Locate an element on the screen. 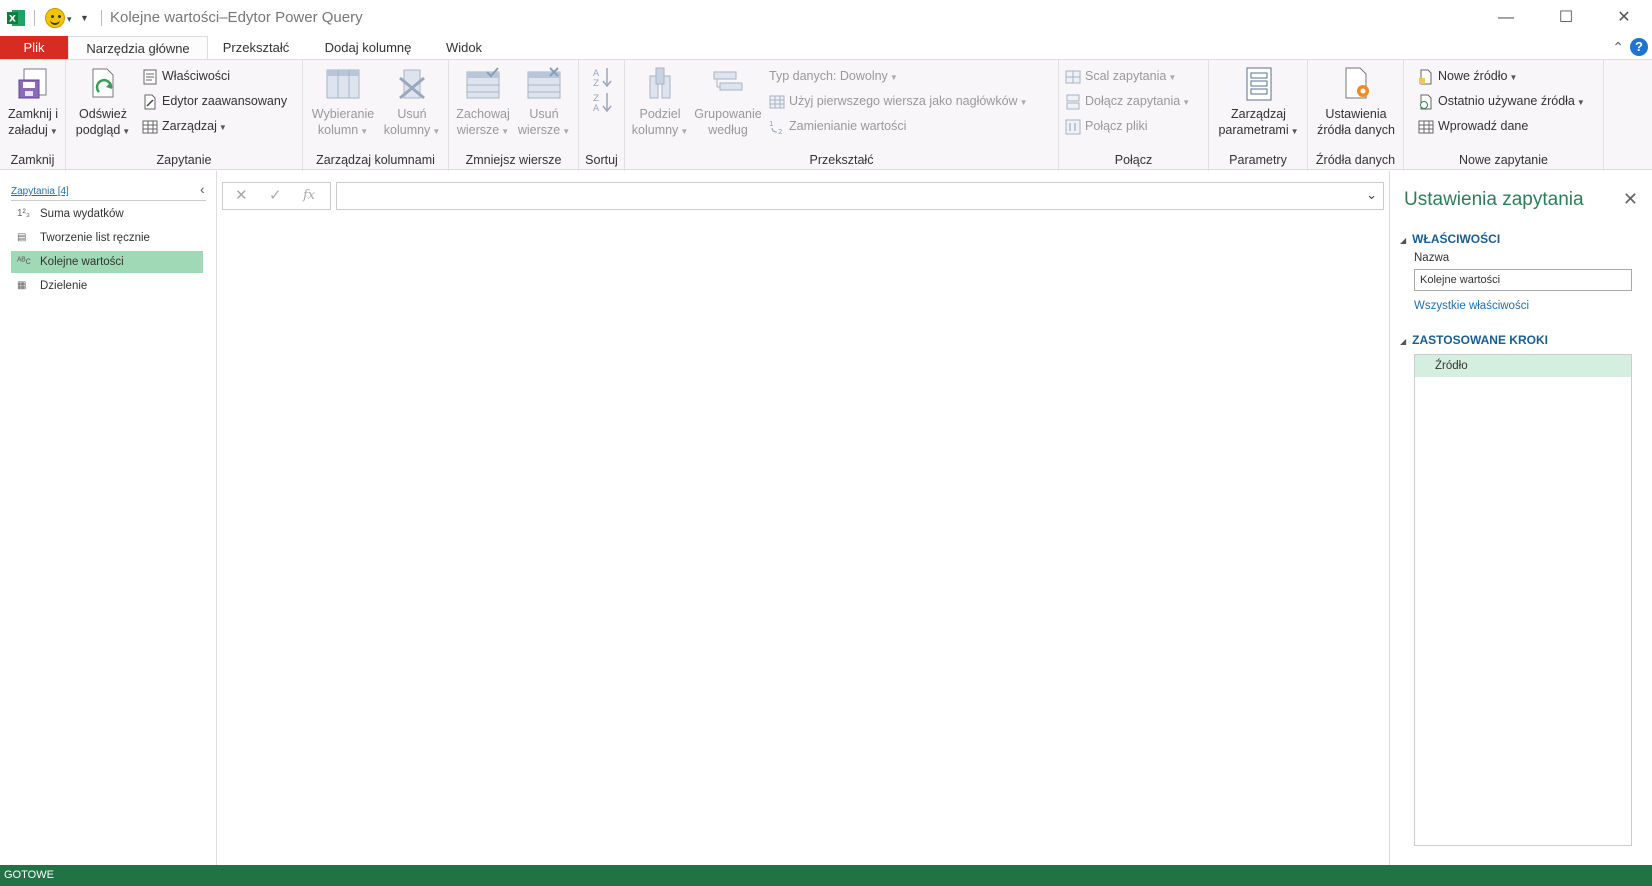 The width and height of the screenshot is (1652, 886). cancel-formula-icon: ✕ is located at coordinates (241, 195).